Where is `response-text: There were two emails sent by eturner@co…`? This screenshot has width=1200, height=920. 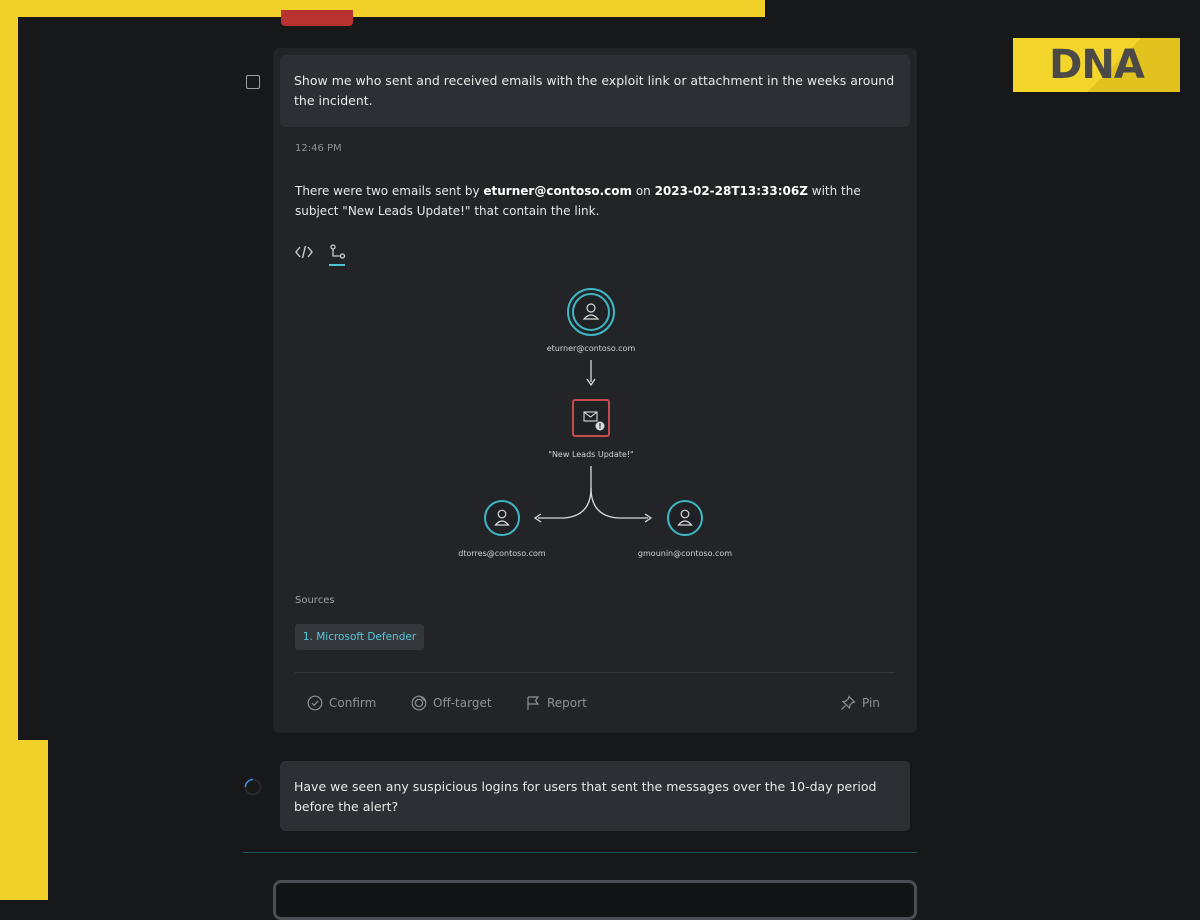 response-text: There were two emails sent by eturner@co… is located at coordinates (600, 201).